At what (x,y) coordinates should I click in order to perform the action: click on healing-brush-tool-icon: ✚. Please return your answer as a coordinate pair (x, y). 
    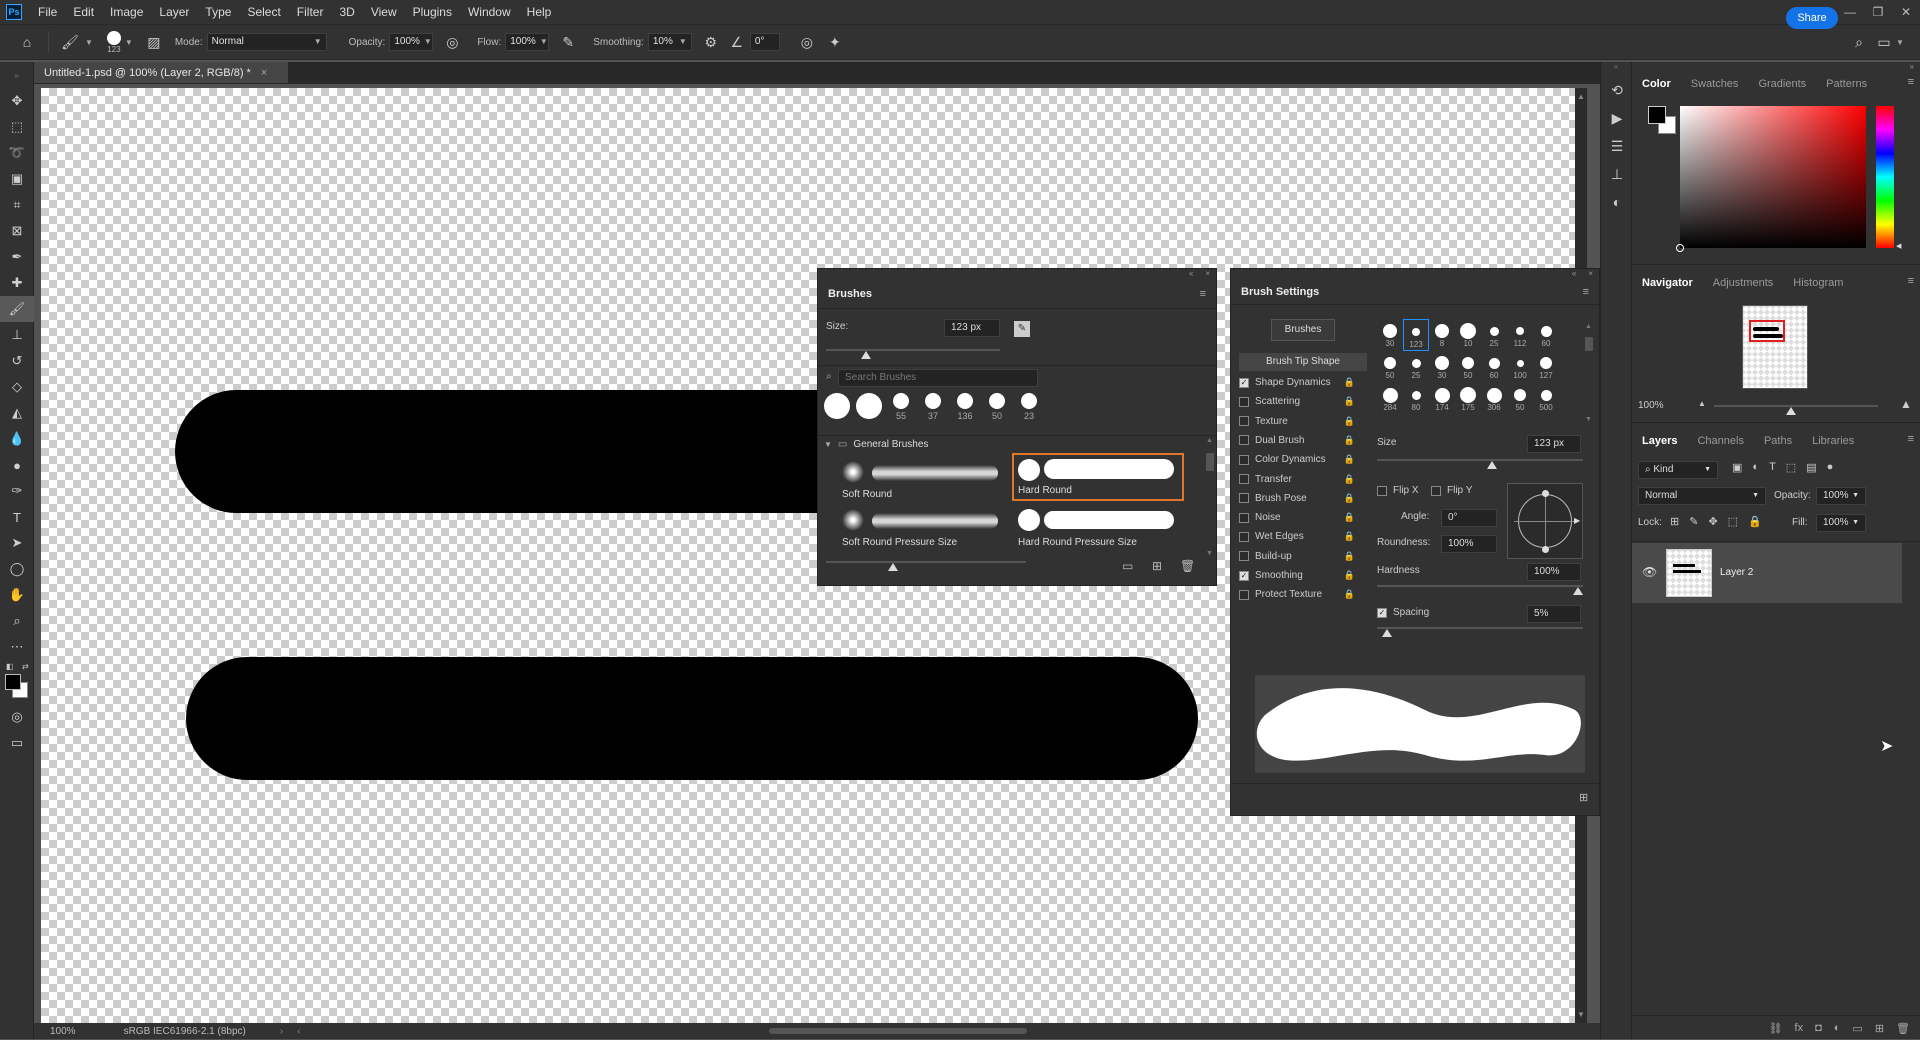
    Looking at the image, I should click on (17, 283).